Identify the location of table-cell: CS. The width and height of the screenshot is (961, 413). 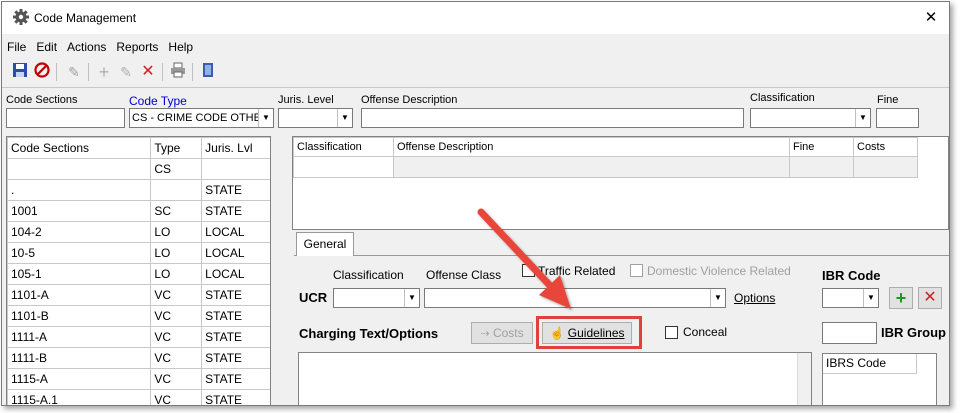
(176, 169).